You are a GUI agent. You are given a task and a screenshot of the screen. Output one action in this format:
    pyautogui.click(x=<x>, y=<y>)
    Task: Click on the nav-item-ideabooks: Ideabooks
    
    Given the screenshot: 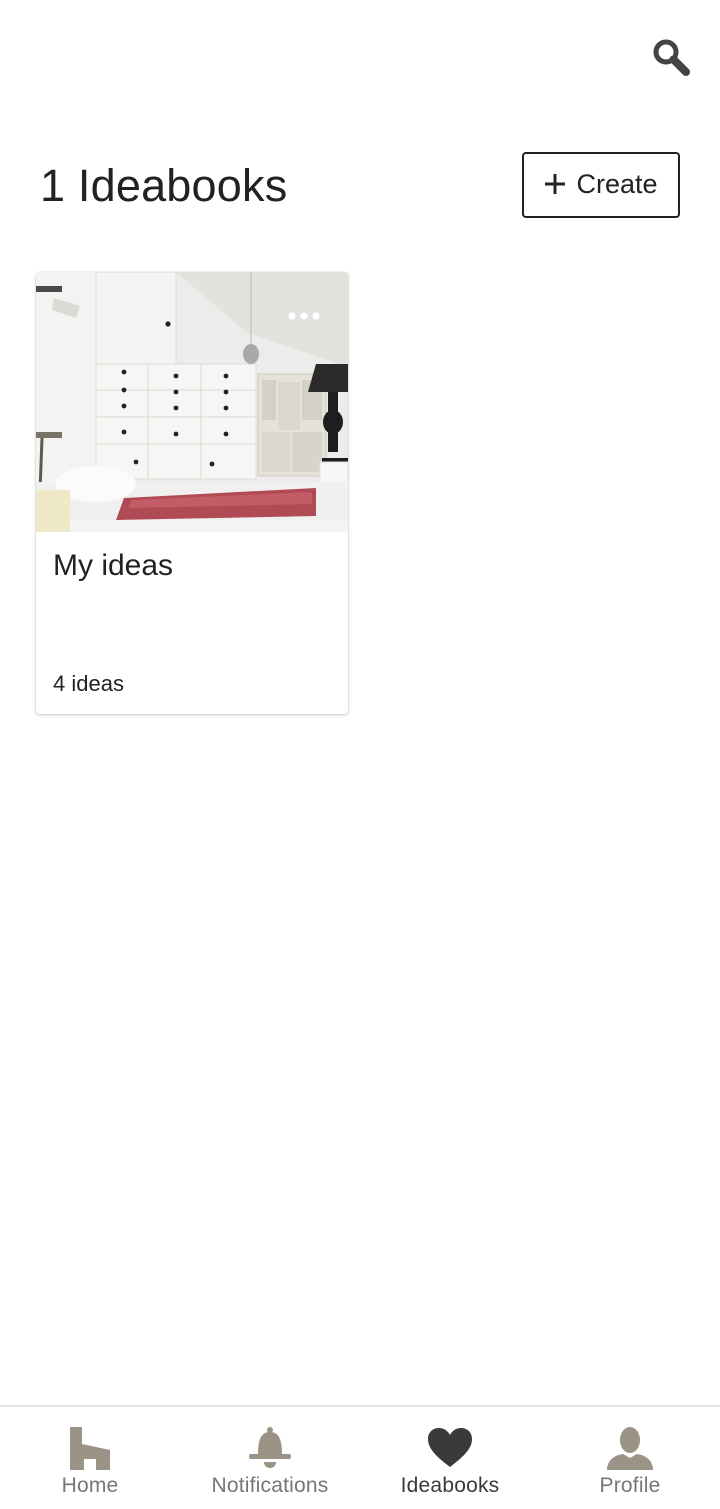 What is the action you would take?
    pyautogui.click(x=450, y=1458)
    